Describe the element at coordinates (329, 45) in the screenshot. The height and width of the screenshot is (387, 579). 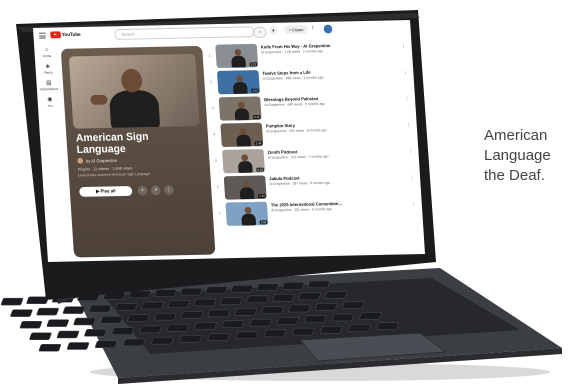
I see `video-title: Knife From His Way - Al Grapentine` at that location.